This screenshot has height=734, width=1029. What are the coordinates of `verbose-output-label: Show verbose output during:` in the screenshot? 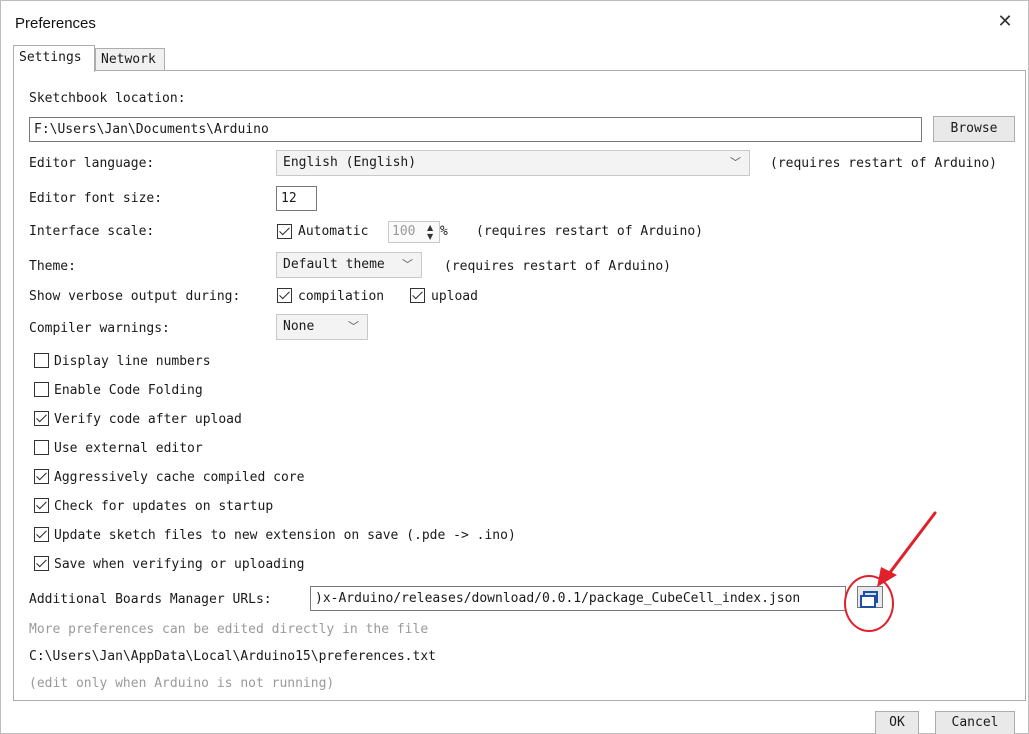 It's located at (135, 296).